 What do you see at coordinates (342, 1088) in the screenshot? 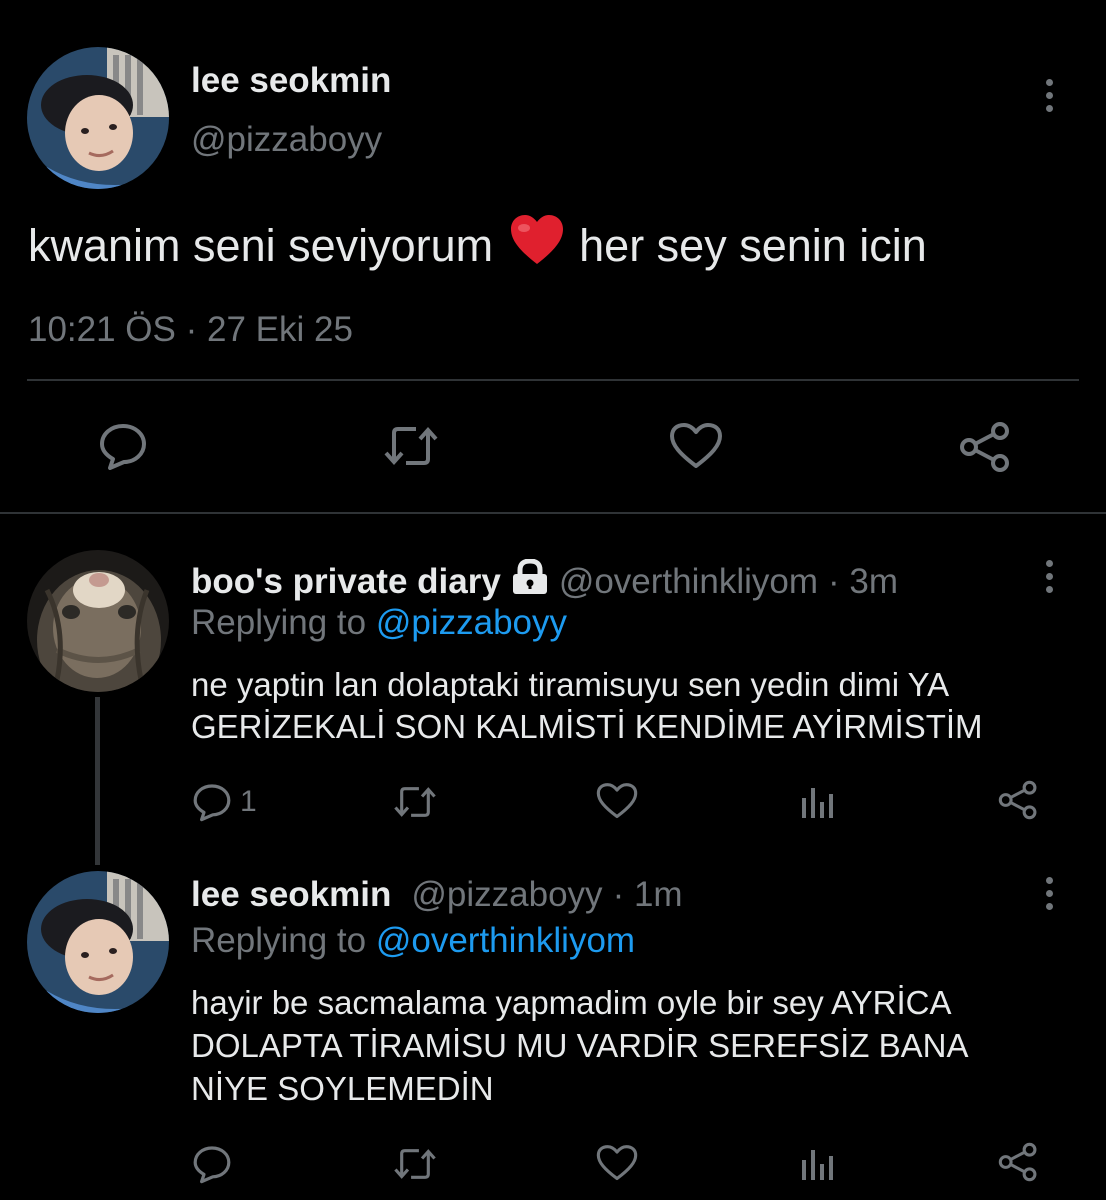
I see `reply-text-line: NİYE SOYLEMEDİN` at bounding box center [342, 1088].